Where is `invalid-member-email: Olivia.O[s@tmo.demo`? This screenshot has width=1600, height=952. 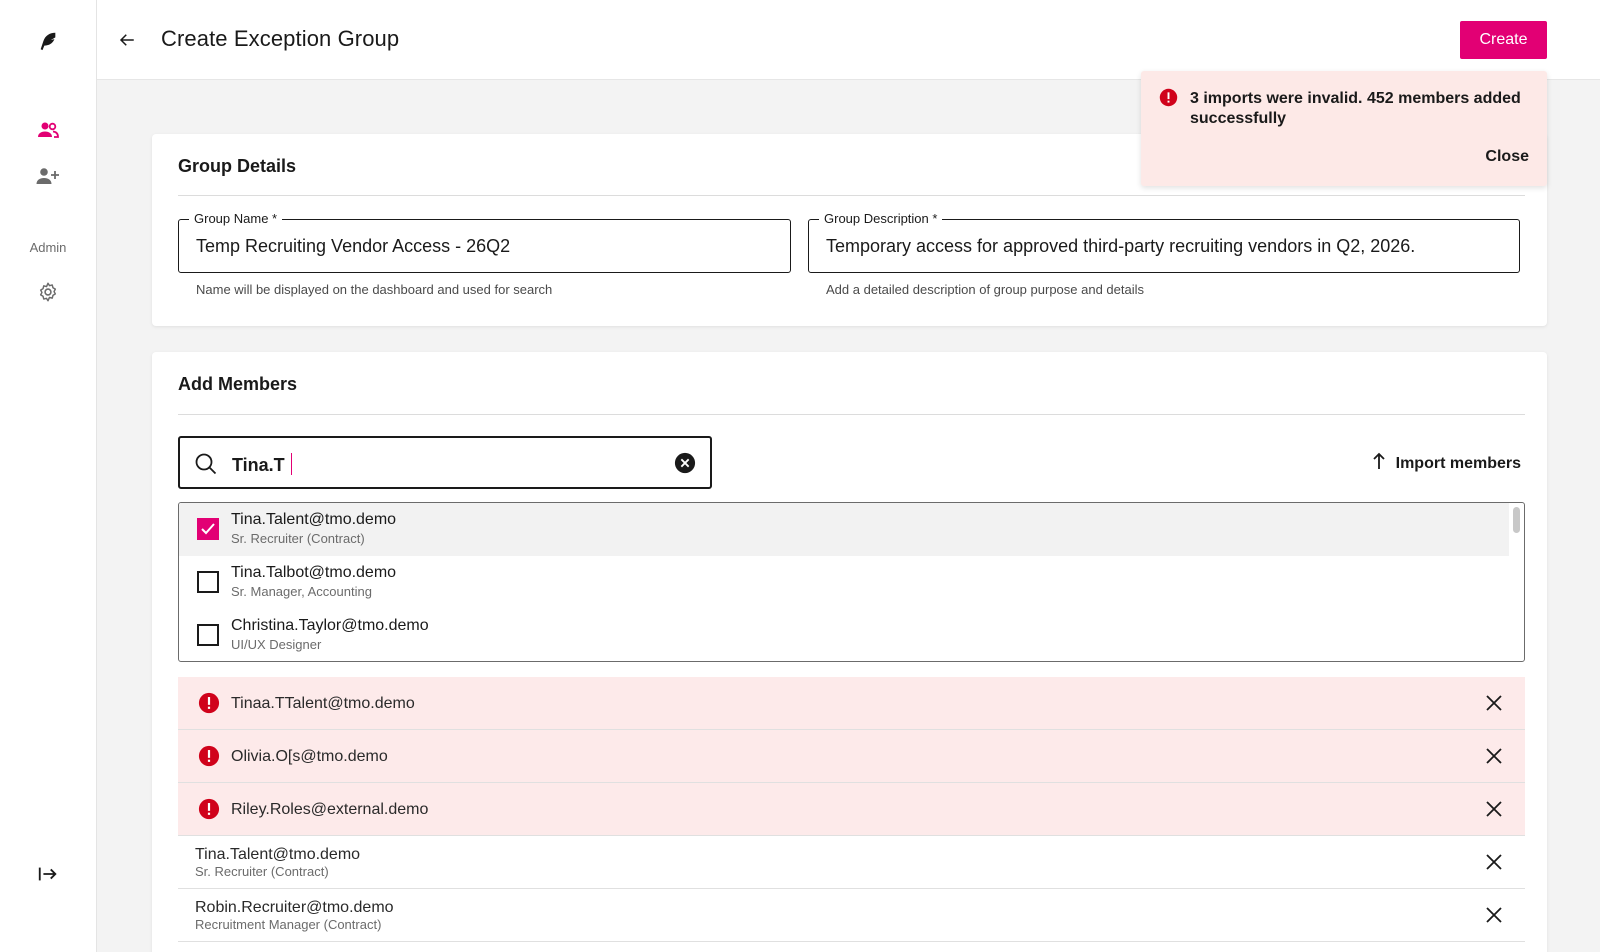
invalid-member-email: Olivia.O[s@tmo.demo is located at coordinates (309, 756).